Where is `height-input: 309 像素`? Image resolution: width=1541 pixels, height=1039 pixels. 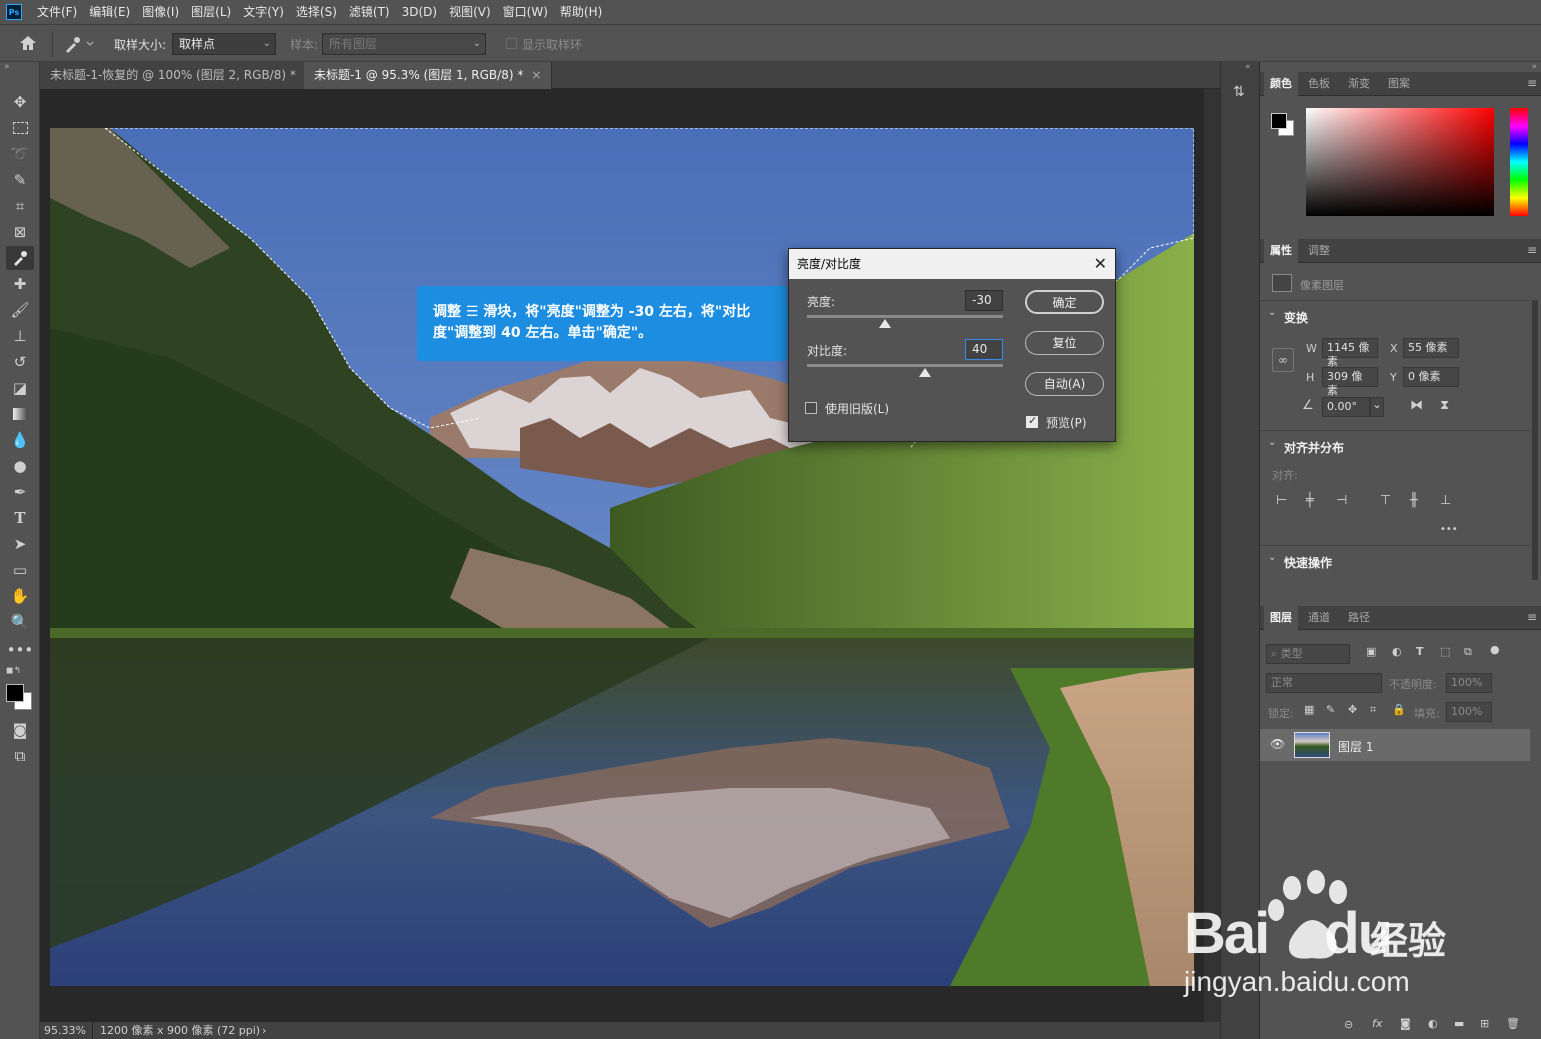 height-input: 309 像素 is located at coordinates (1350, 382).